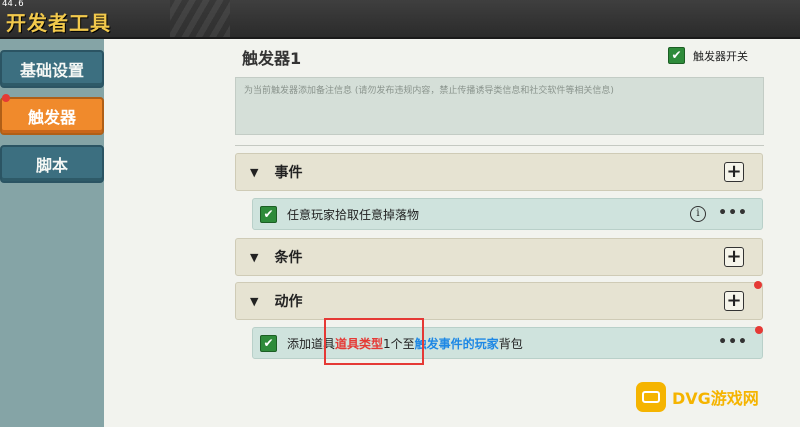  Describe the element at coordinates (499, 145) in the screenshot. I see `divider` at that location.